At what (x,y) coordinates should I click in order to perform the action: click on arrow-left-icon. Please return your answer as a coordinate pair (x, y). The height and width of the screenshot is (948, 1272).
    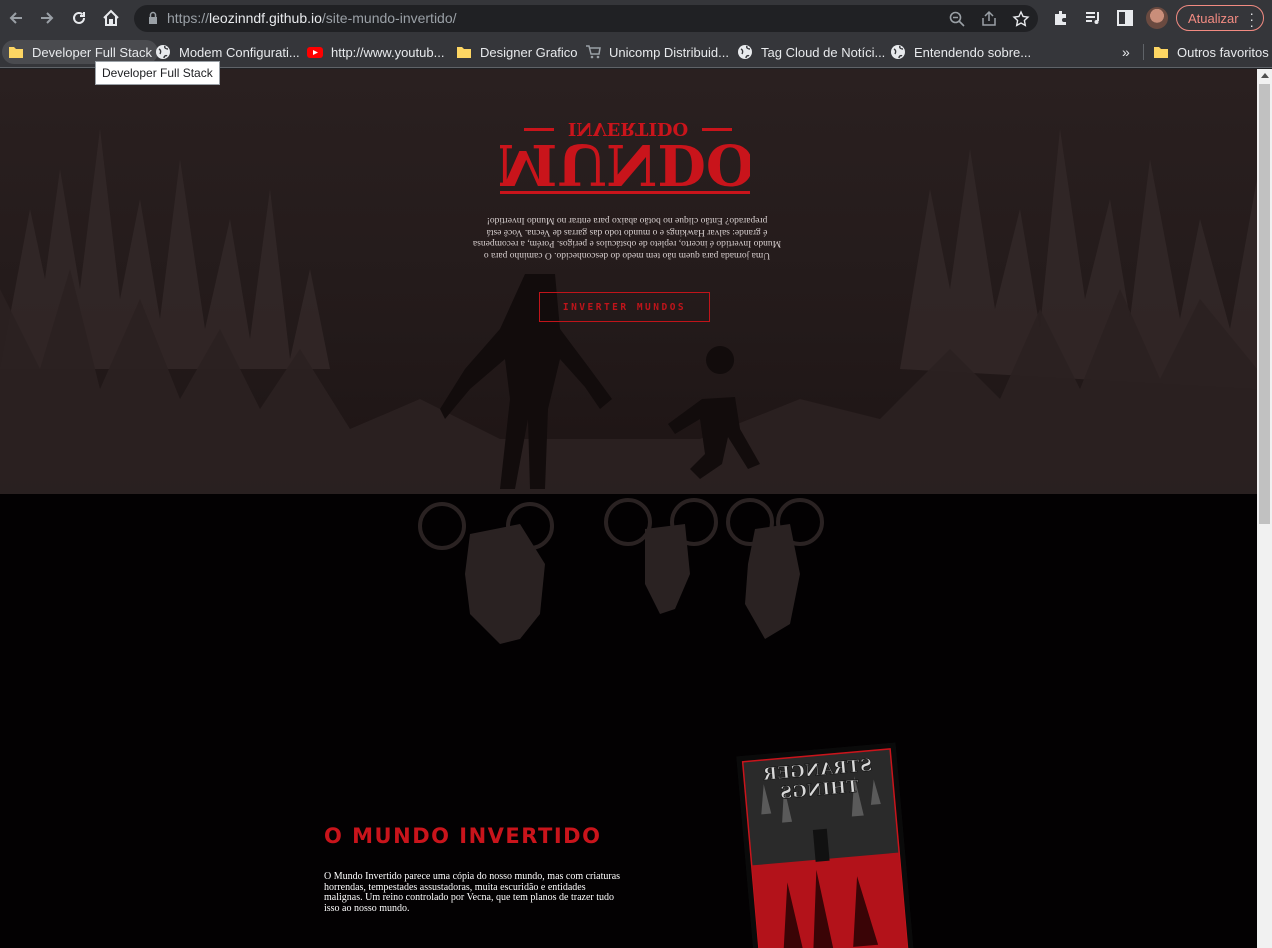
    Looking at the image, I should click on (15, 18).